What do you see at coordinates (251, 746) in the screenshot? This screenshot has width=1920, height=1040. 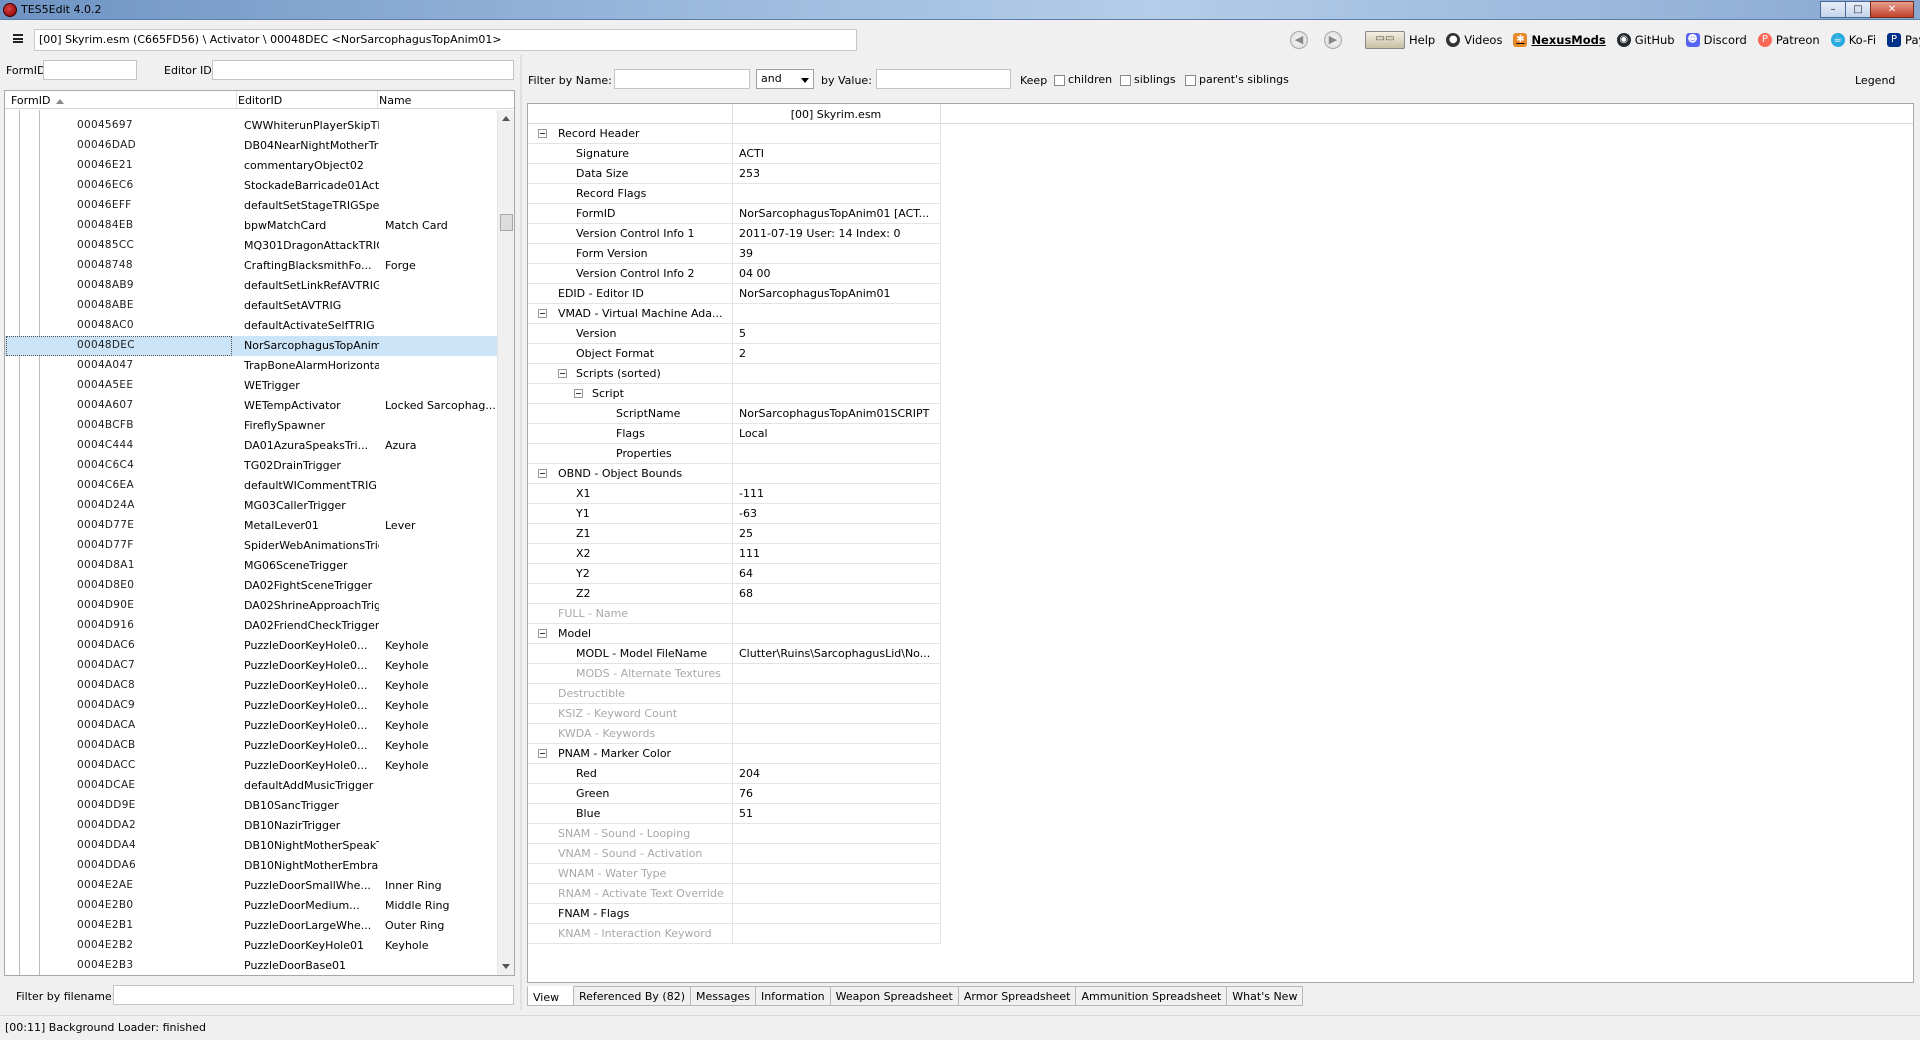 I see `table-row: 0004DACB PuzzleDoorKeyHole0... Keyhole` at bounding box center [251, 746].